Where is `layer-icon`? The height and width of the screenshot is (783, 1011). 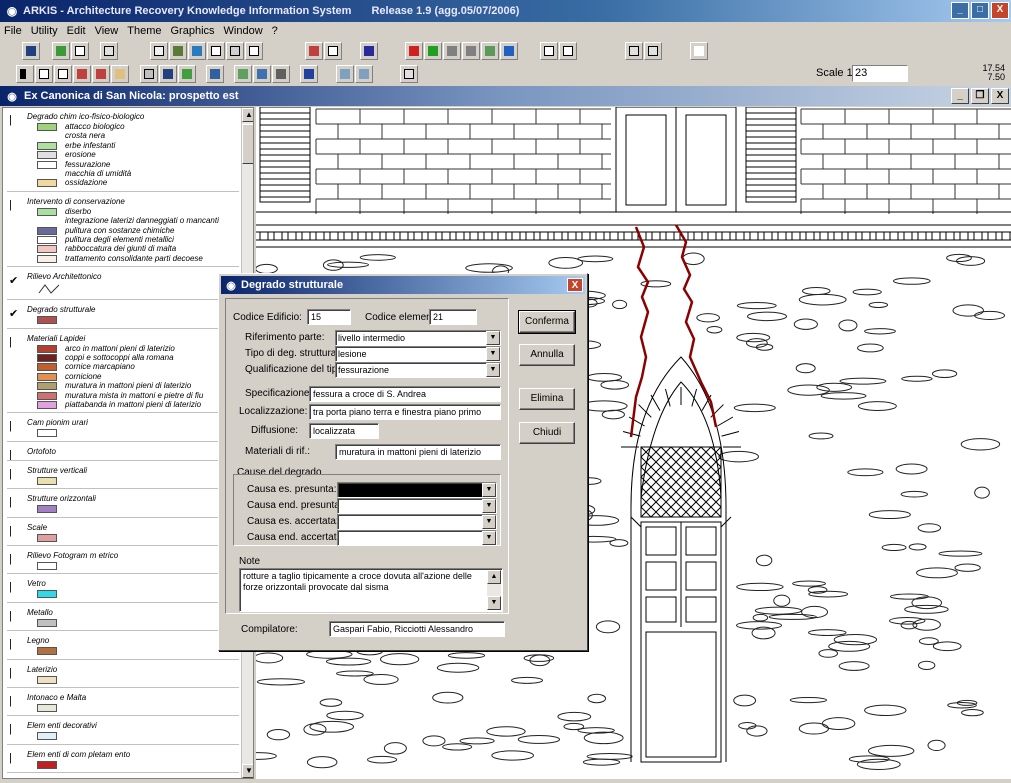
layer-icon is located at coordinates (369, 51).